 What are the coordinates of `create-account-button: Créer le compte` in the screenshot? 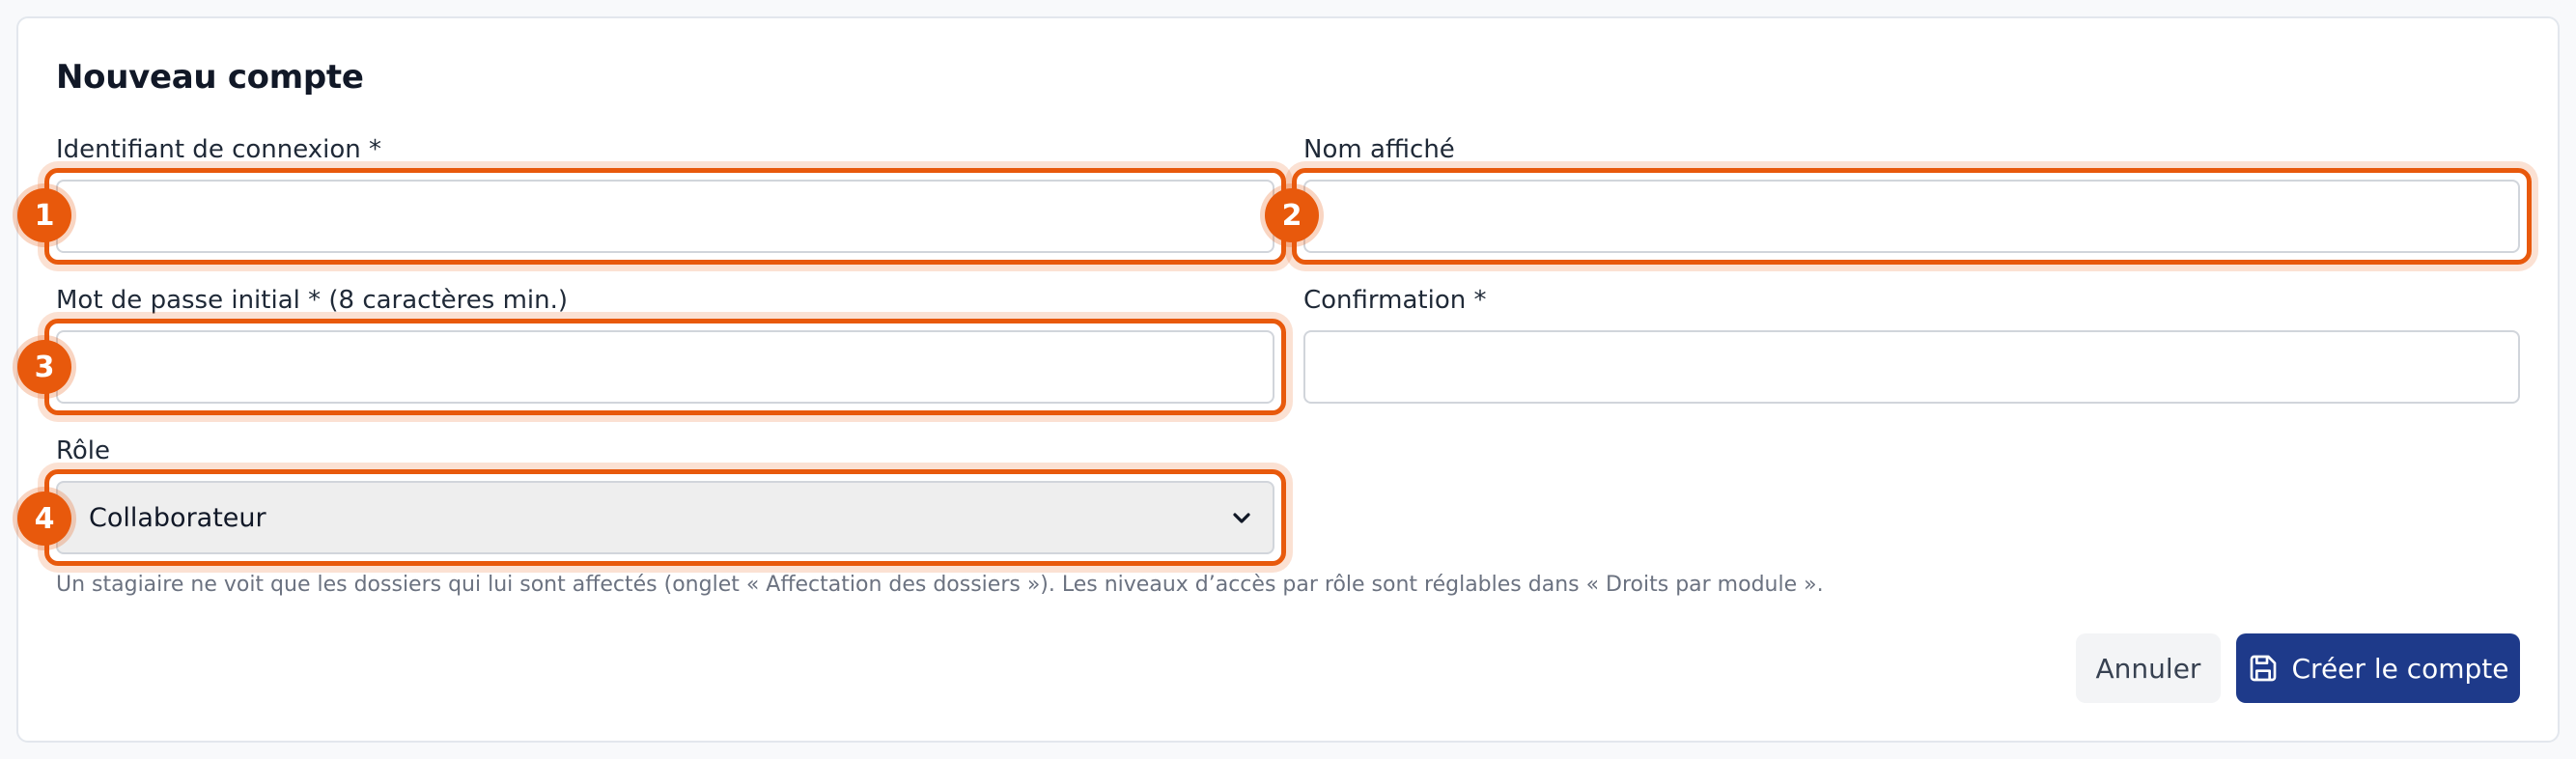 It's located at (2378, 668).